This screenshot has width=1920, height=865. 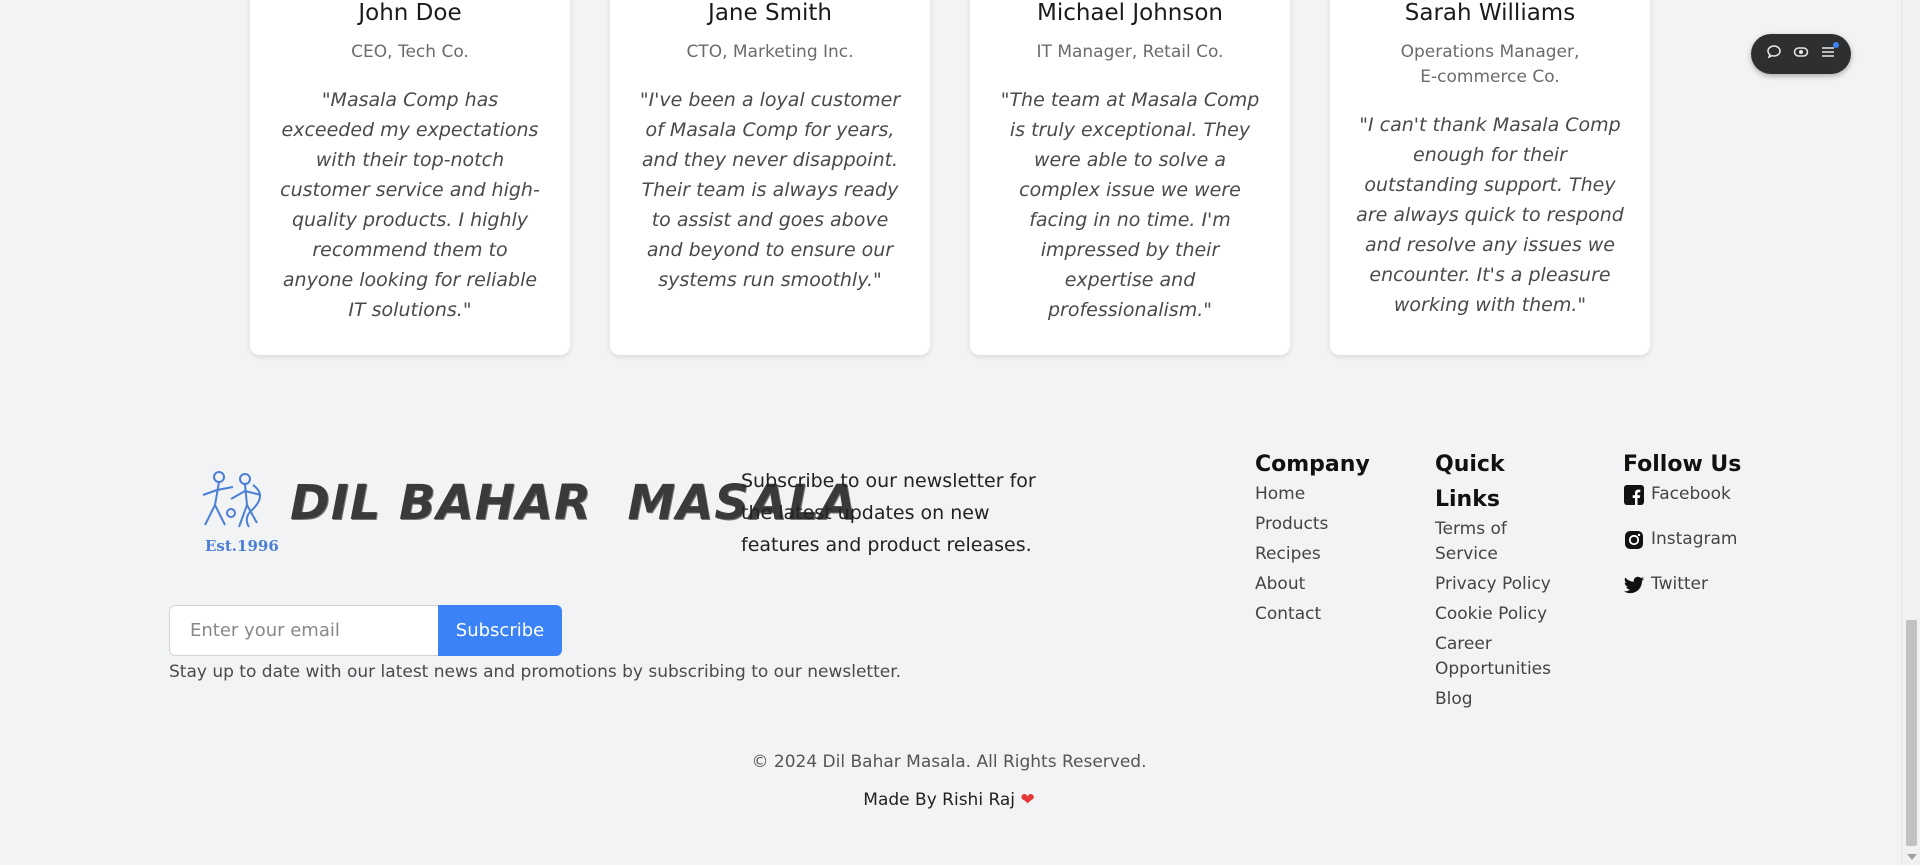 I want to click on social-link-instagram: Instagram, so click(x=1708, y=539).